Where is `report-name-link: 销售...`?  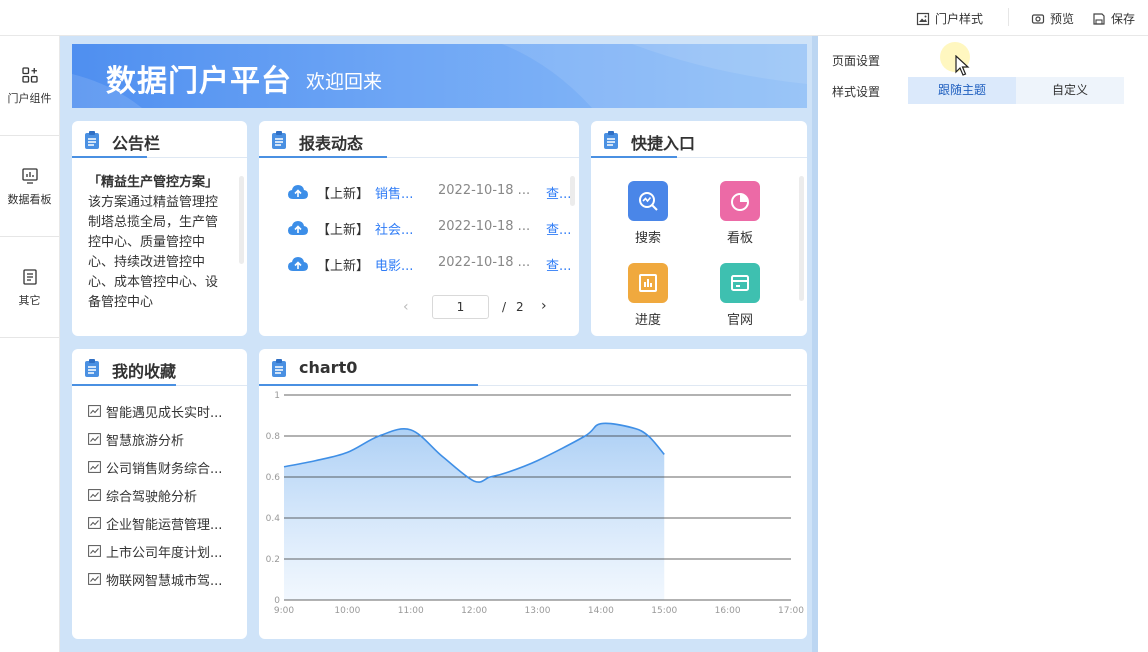 report-name-link: 销售... is located at coordinates (394, 192).